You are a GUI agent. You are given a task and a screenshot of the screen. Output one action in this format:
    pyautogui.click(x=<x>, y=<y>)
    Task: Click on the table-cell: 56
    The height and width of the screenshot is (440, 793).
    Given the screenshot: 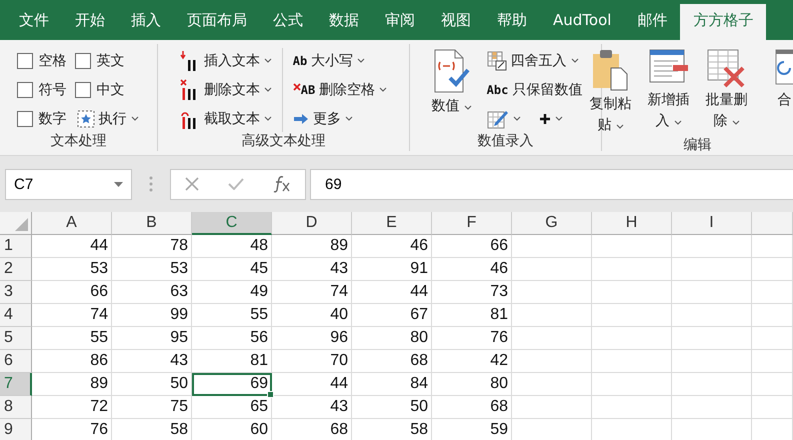 What is the action you would take?
    pyautogui.click(x=232, y=338)
    